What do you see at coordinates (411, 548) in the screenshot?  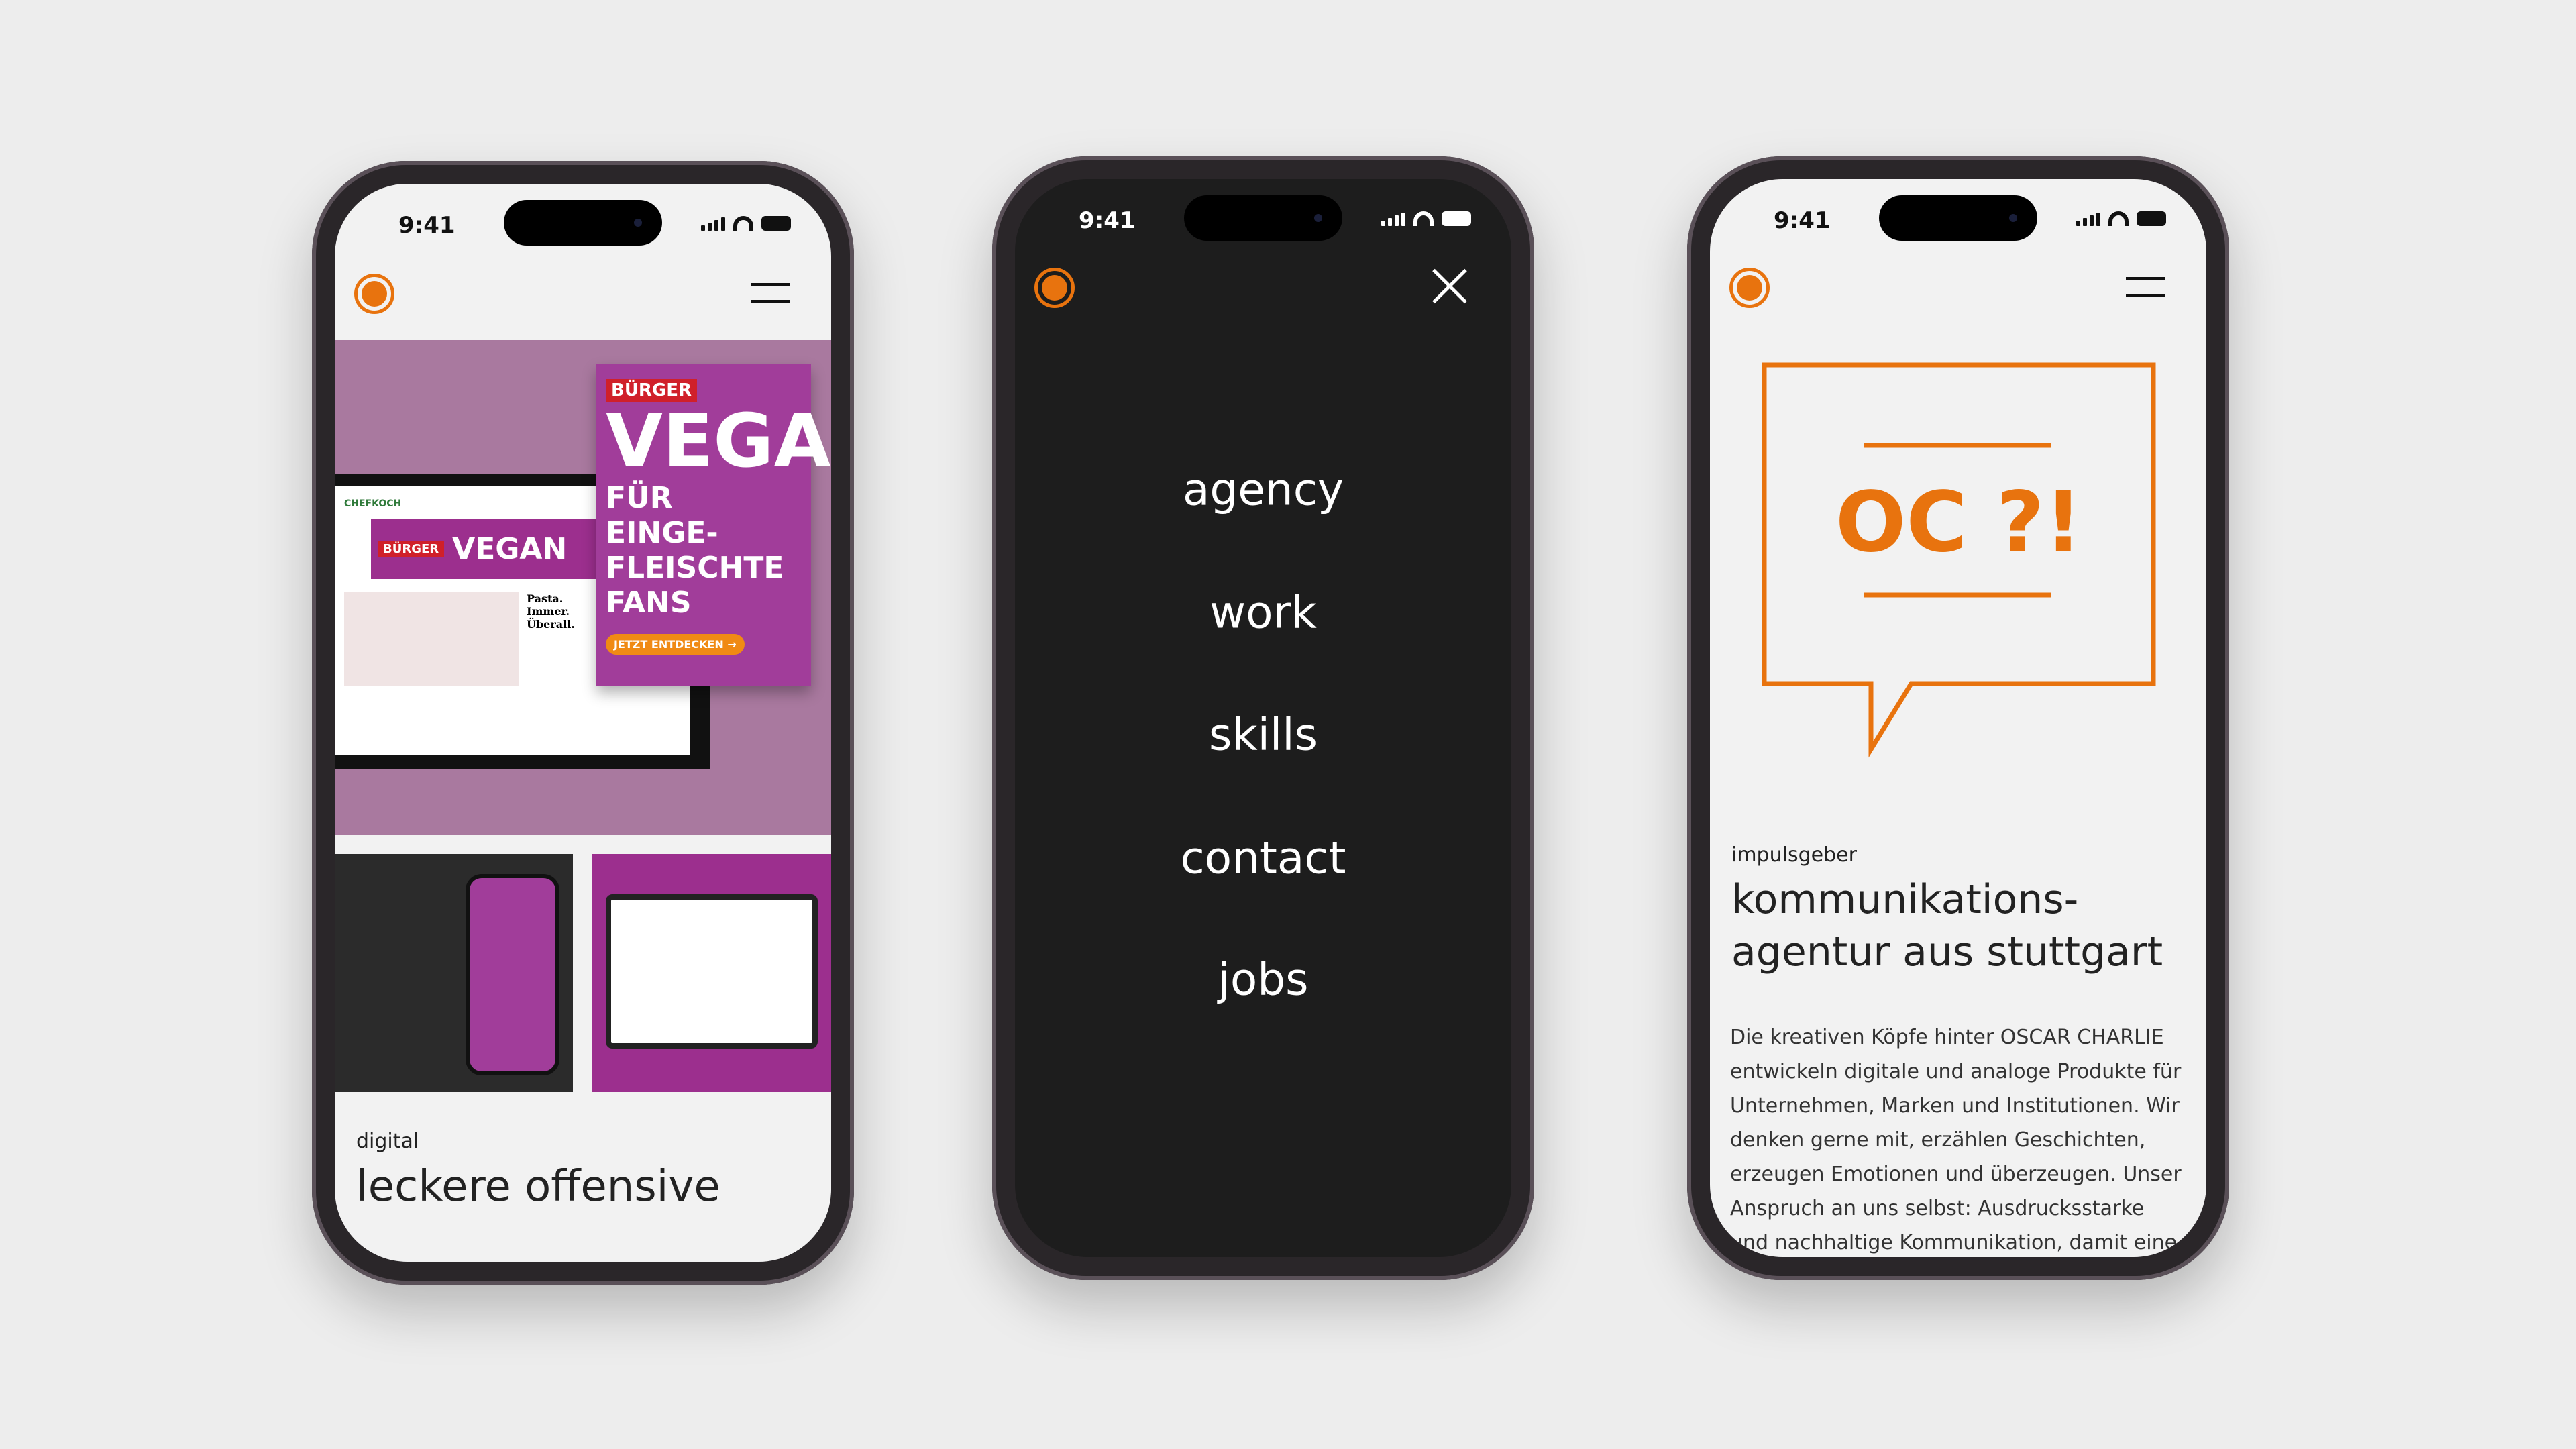 I see `brand-label: BÜRGER` at bounding box center [411, 548].